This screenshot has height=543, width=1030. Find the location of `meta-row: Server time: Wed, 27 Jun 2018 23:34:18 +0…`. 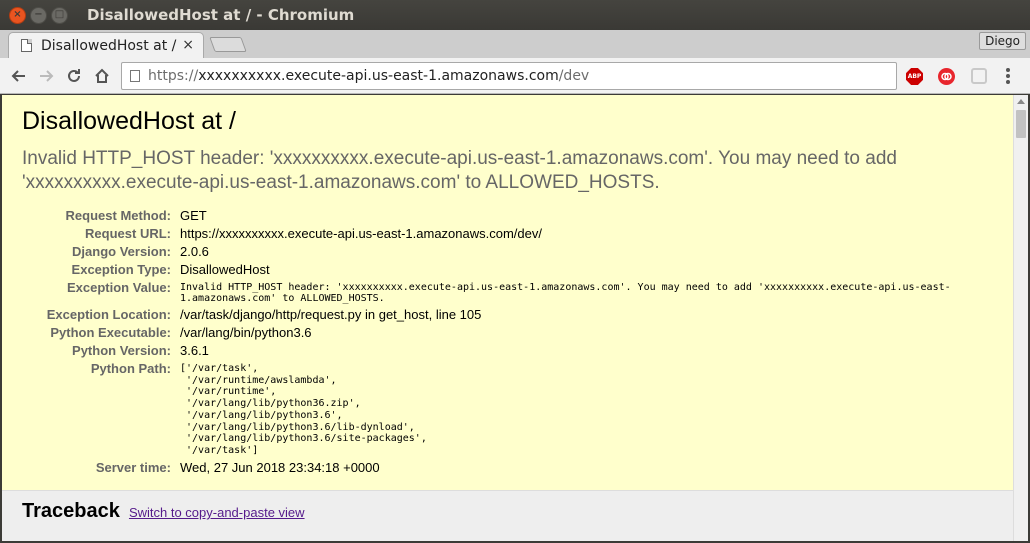

meta-row: Server time: Wed, 27 Jun 2018 23:34:18 +0… is located at coordinates (496, 467).